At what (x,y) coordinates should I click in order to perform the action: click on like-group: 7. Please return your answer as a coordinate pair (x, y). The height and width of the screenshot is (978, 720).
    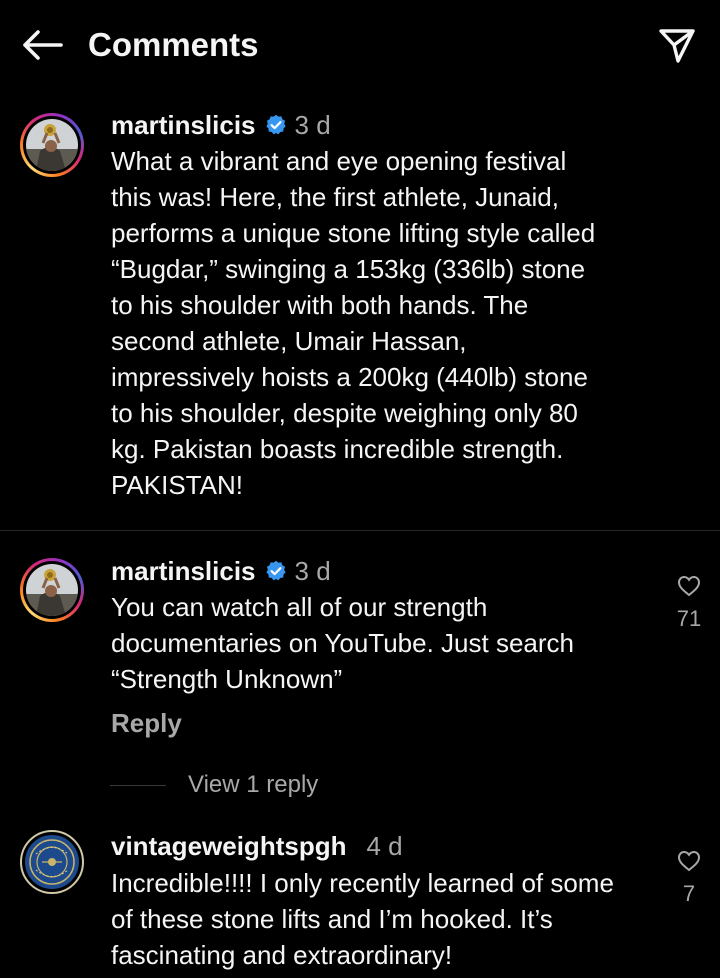
    Looking at the image, I should click on (689, 878).